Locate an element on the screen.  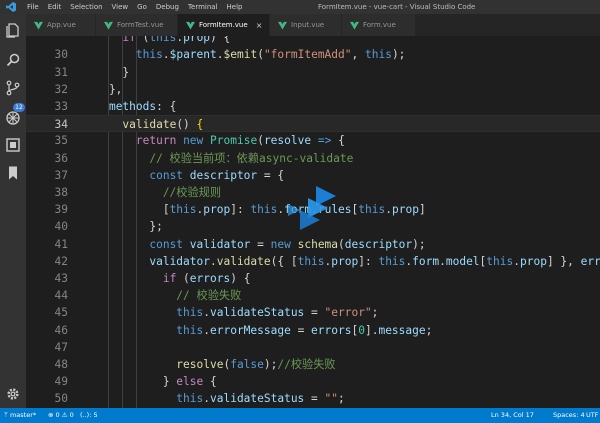
code-line: 34 validate() { is located at coordinates (313, 124).